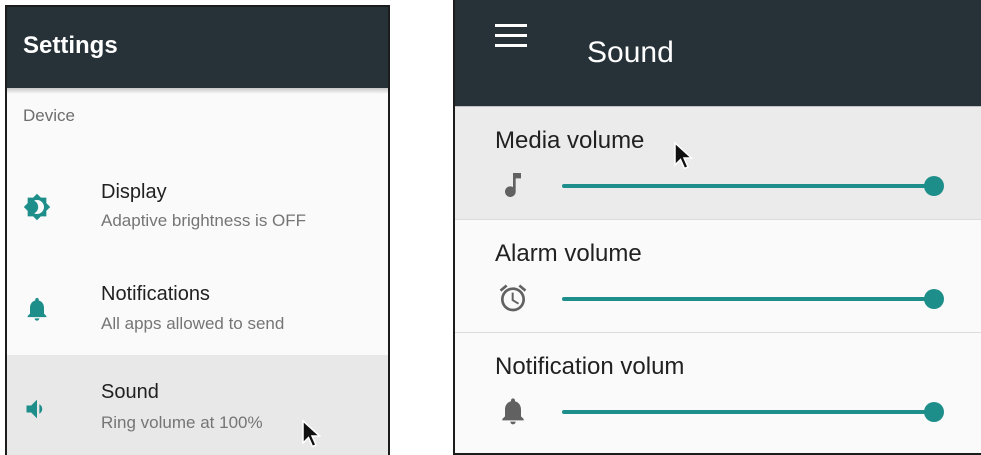 The width and height of the screenshot is (981, 455). Describe the element at coordinates (204, 220) in the screenshot. I see `settings-item-subtitle: Adaptive brightness is OFF` at that location.